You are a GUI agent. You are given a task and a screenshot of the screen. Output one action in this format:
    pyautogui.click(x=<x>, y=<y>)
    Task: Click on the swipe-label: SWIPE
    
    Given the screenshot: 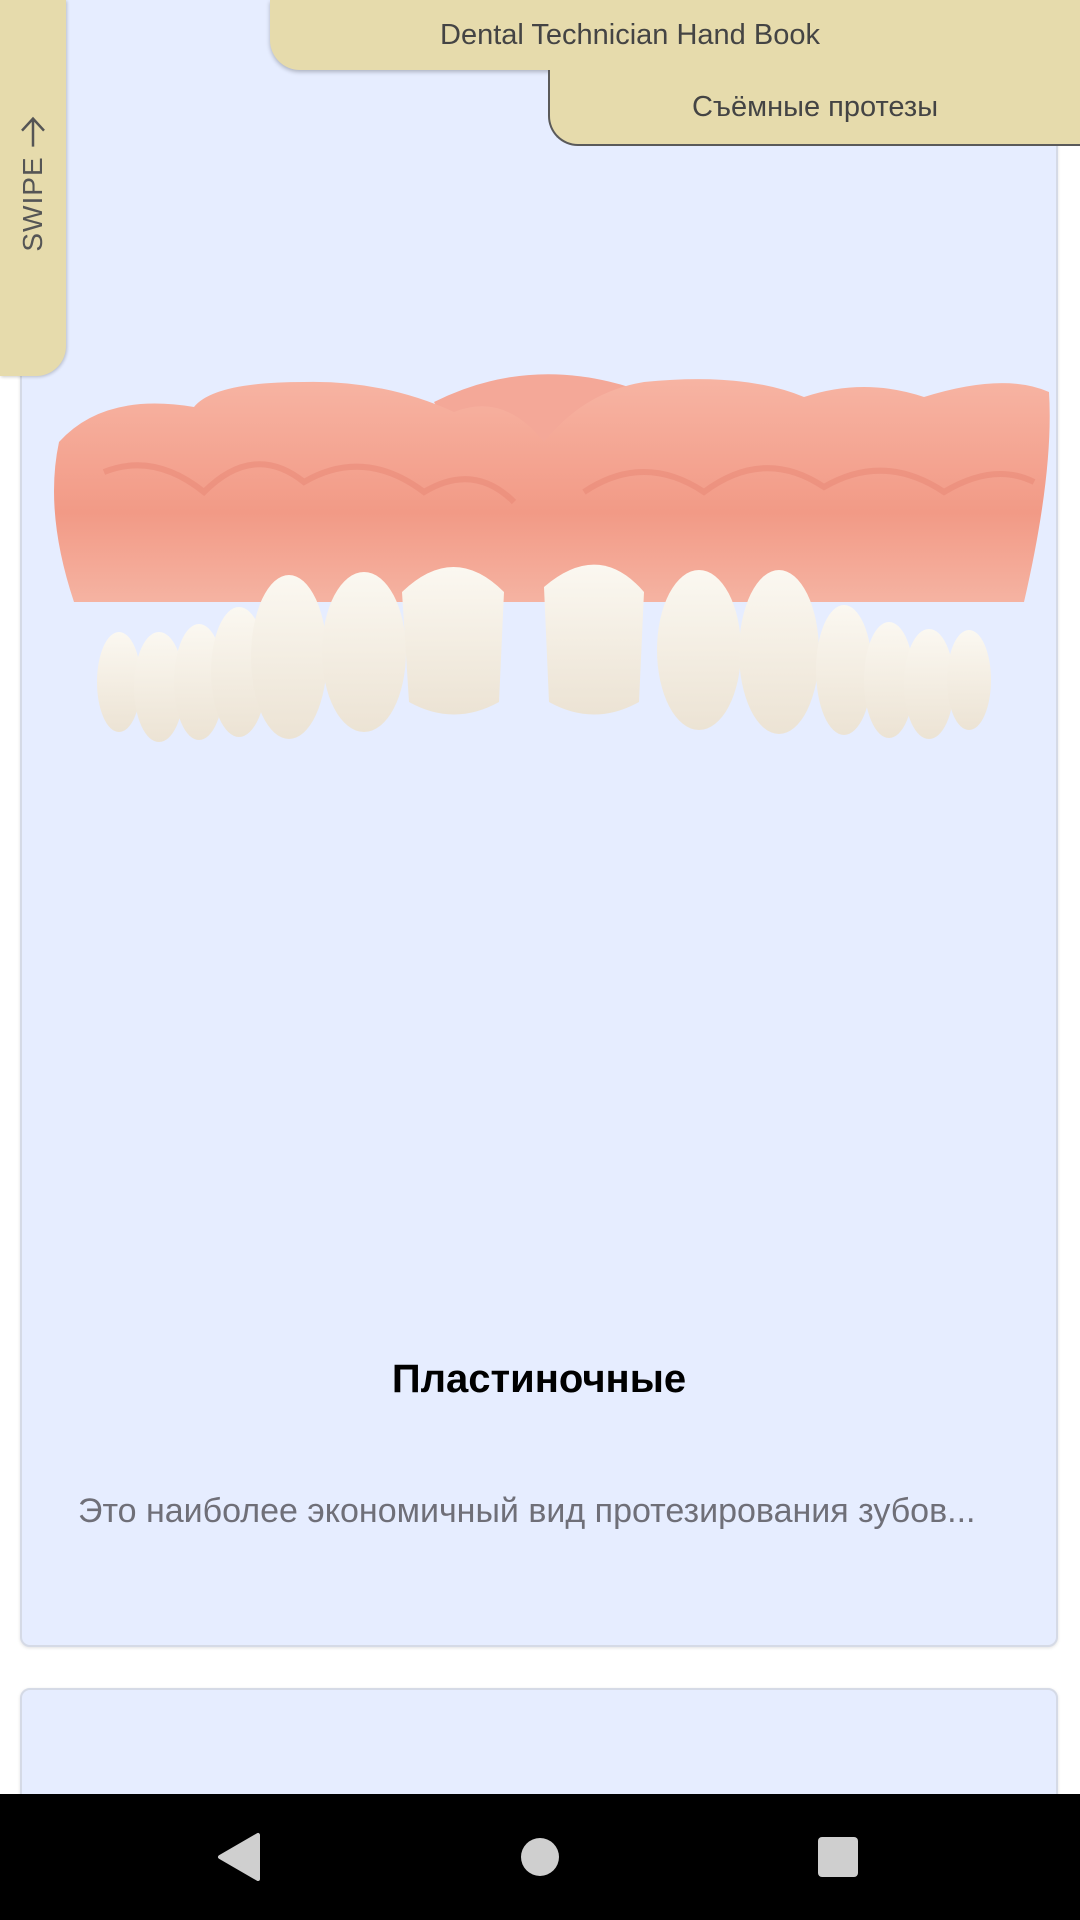 What is the action you would take?
    pyautogui.click(x=32, y=204)
    